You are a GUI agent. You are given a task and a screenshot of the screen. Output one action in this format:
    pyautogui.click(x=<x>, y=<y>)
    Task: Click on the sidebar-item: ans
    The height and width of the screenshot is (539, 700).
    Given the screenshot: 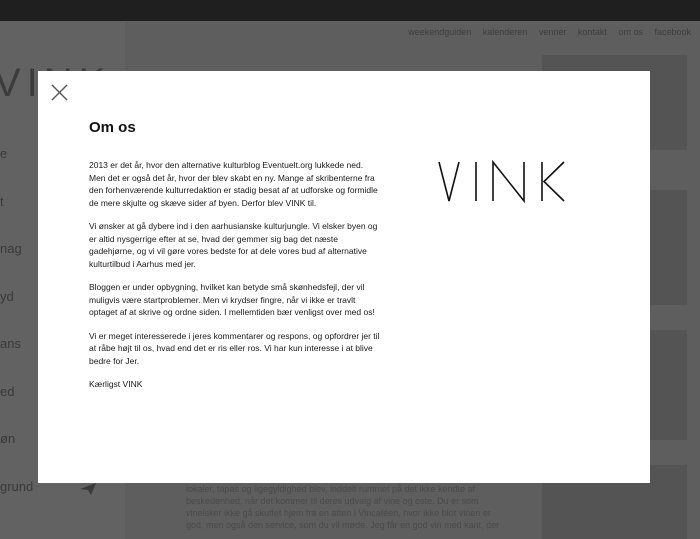 What is the action you would take?
    pyautogui.click(x=10, y=343)
    